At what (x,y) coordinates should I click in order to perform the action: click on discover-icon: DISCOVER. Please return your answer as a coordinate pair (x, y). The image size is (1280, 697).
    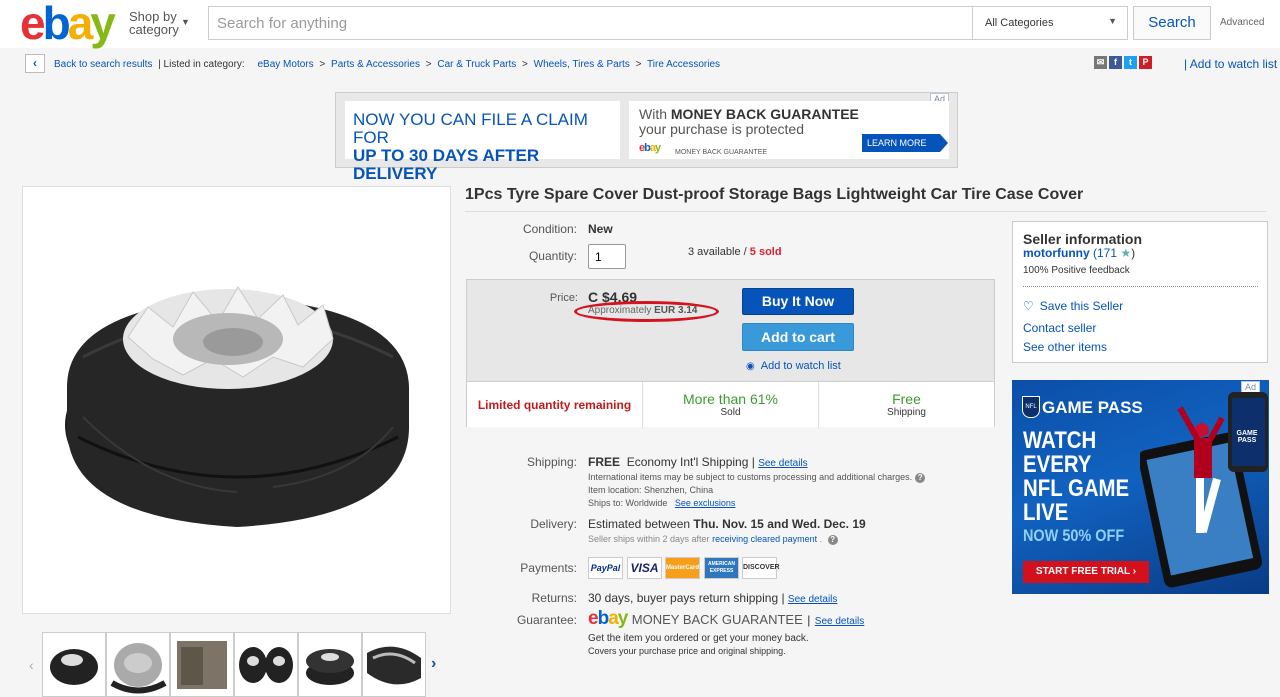
    Looking at the image, I should click on (761, 568).